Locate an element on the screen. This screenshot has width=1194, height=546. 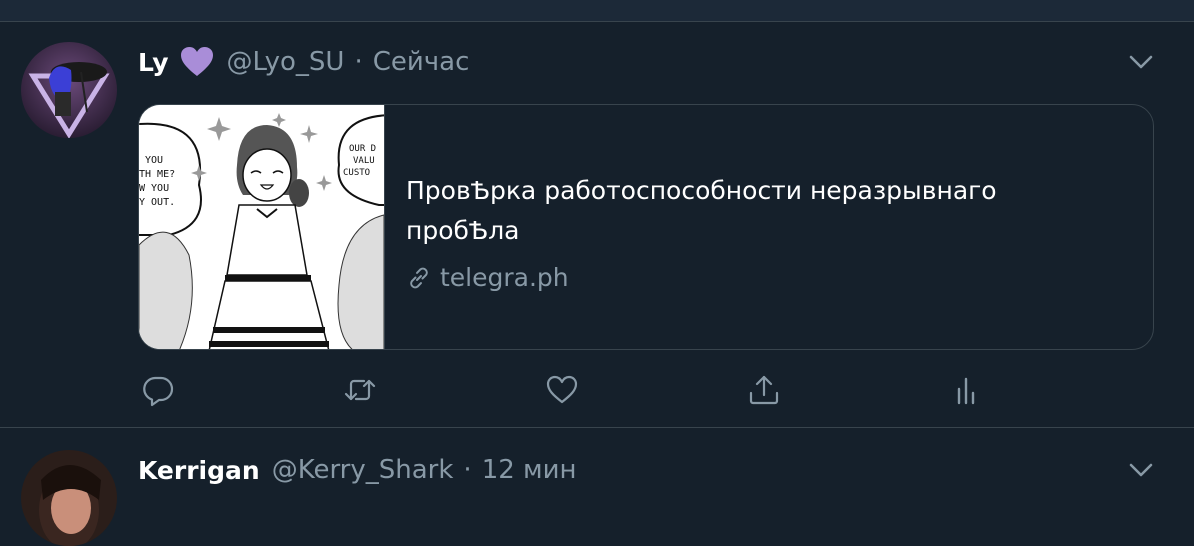
tweet-header: Kerrigan @Kerry_Shark · 12 мин is located at coordinates (357, 470).